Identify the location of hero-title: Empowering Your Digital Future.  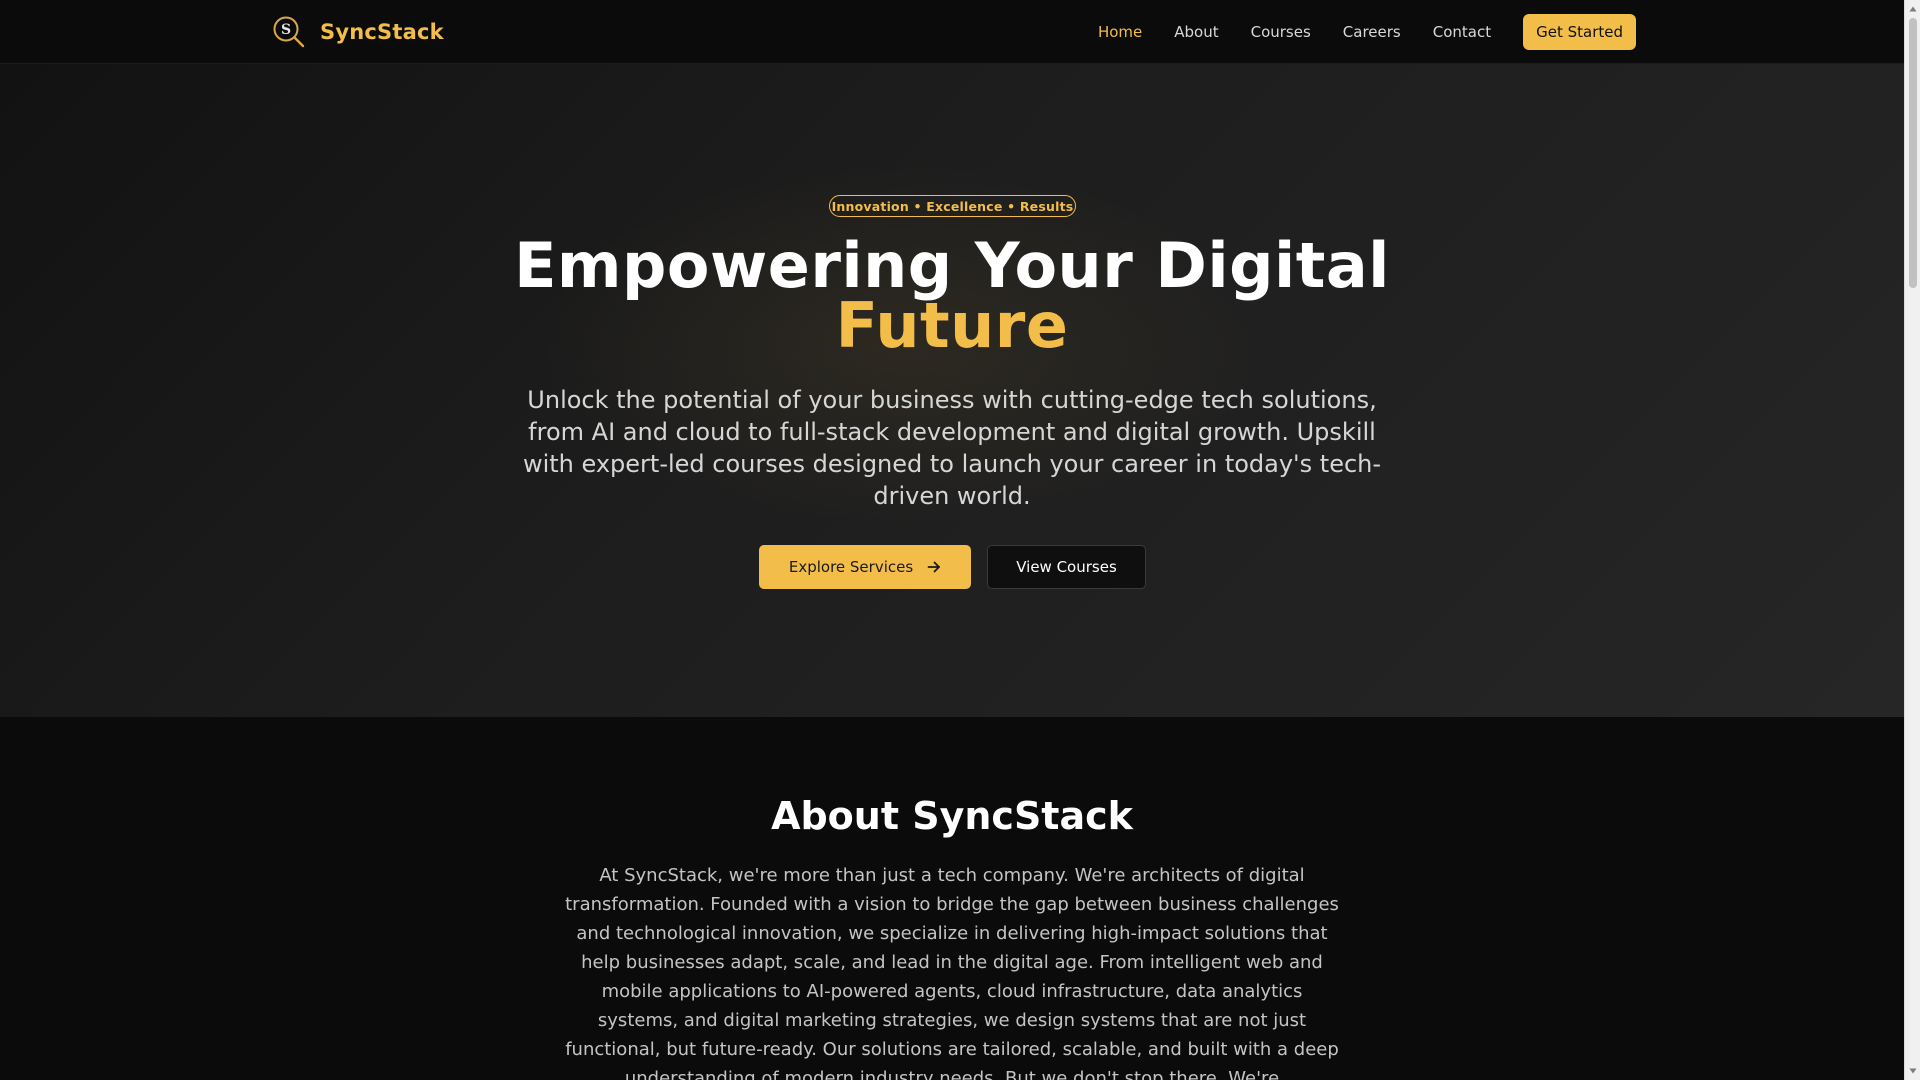
(952, 298).